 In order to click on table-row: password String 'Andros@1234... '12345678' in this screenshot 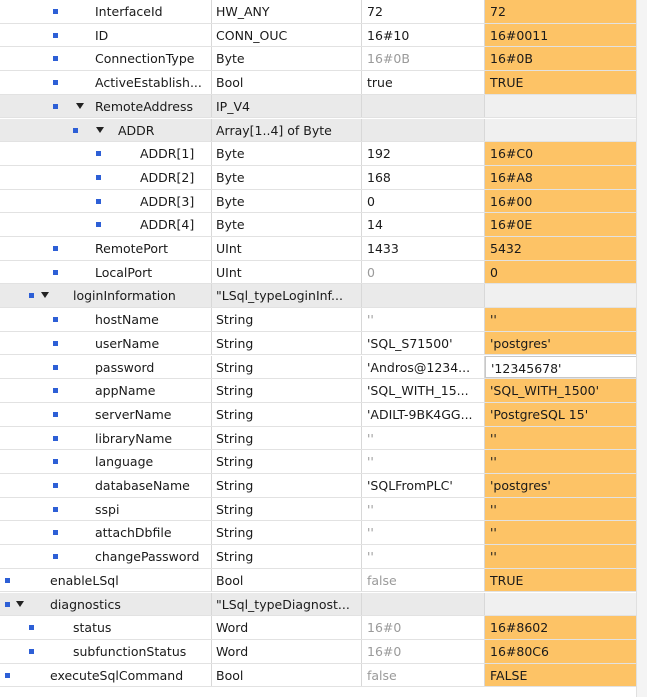, I will do `click(318, 367)`.